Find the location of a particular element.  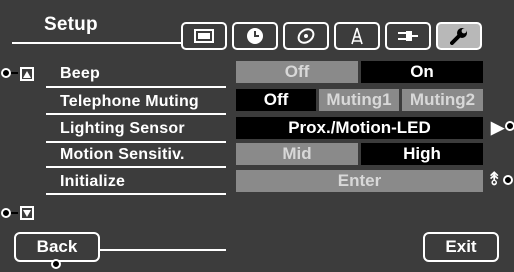

connector-icon is located at coordinates (408, 36).